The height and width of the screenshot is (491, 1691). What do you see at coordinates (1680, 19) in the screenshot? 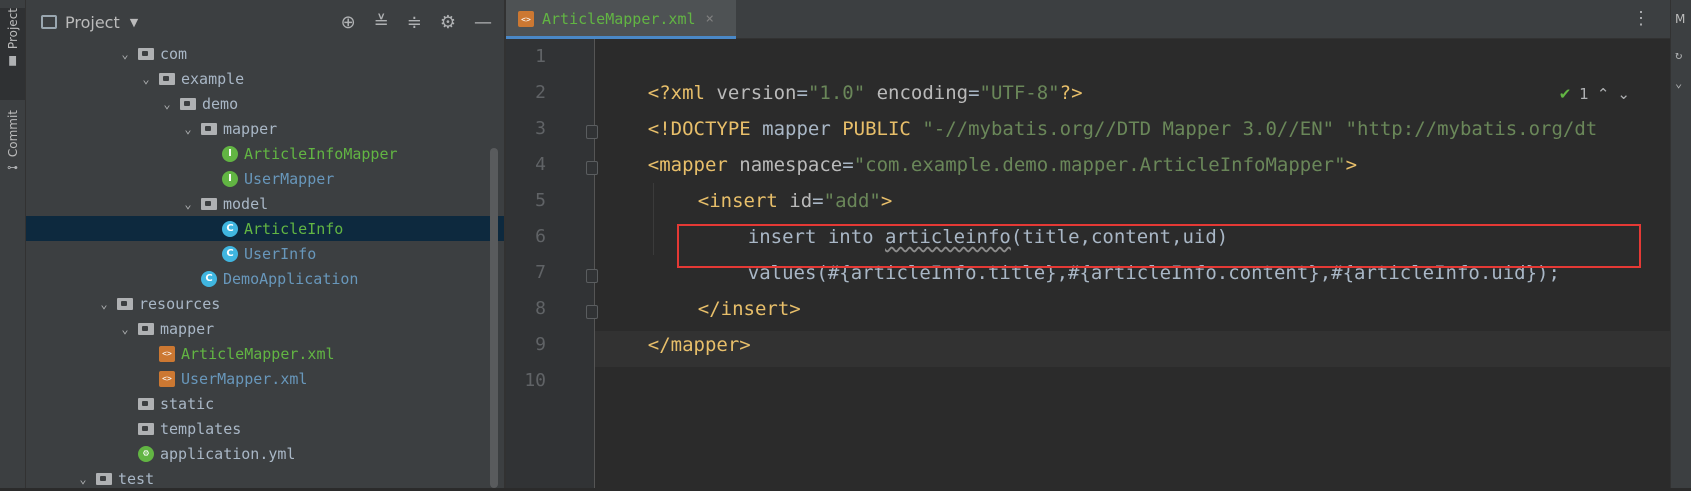
I see `right-strip-label: M` at bounding box center [1680, 19].